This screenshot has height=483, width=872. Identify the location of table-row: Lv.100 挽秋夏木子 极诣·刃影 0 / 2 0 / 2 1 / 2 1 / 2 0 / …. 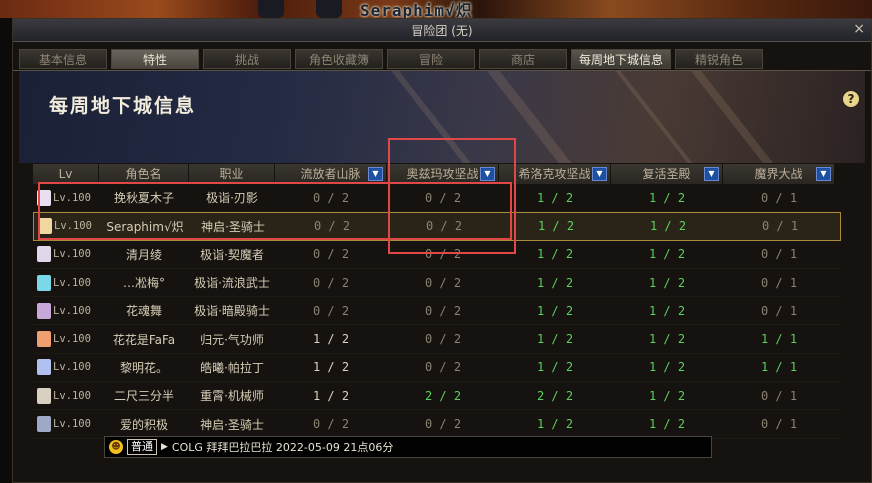
(437, 198).